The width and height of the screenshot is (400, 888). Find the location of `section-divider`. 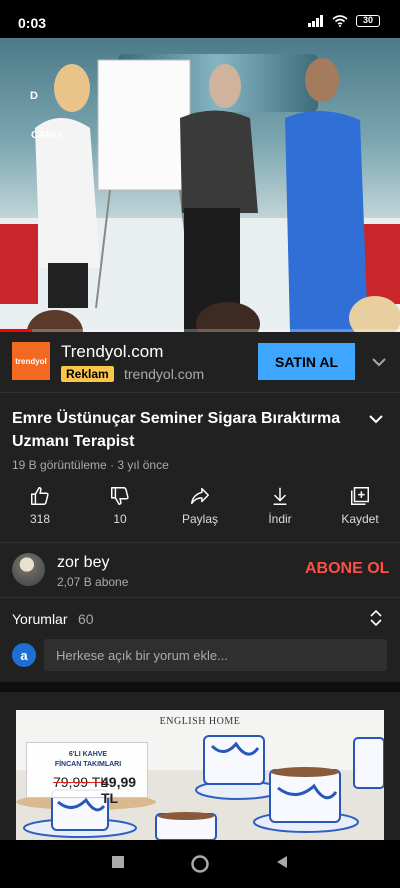

section-divider is located at coordinates (200, 687).